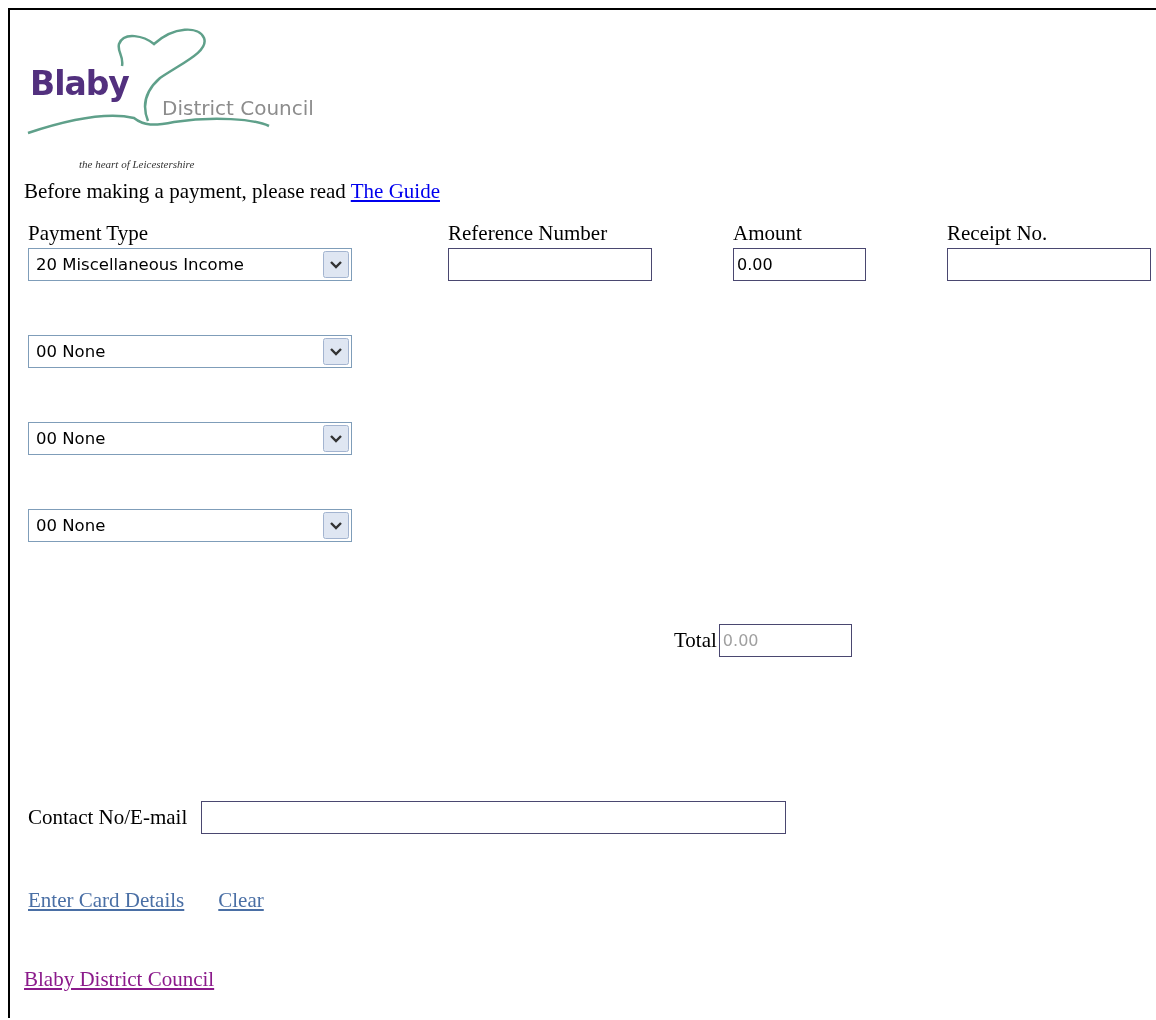 This screenshot has height=1020, width=1156. What do you see at coordinates (395, 191) in the screenshot?
I see `guide-link: The Guide` at bounding box center [395, 191].